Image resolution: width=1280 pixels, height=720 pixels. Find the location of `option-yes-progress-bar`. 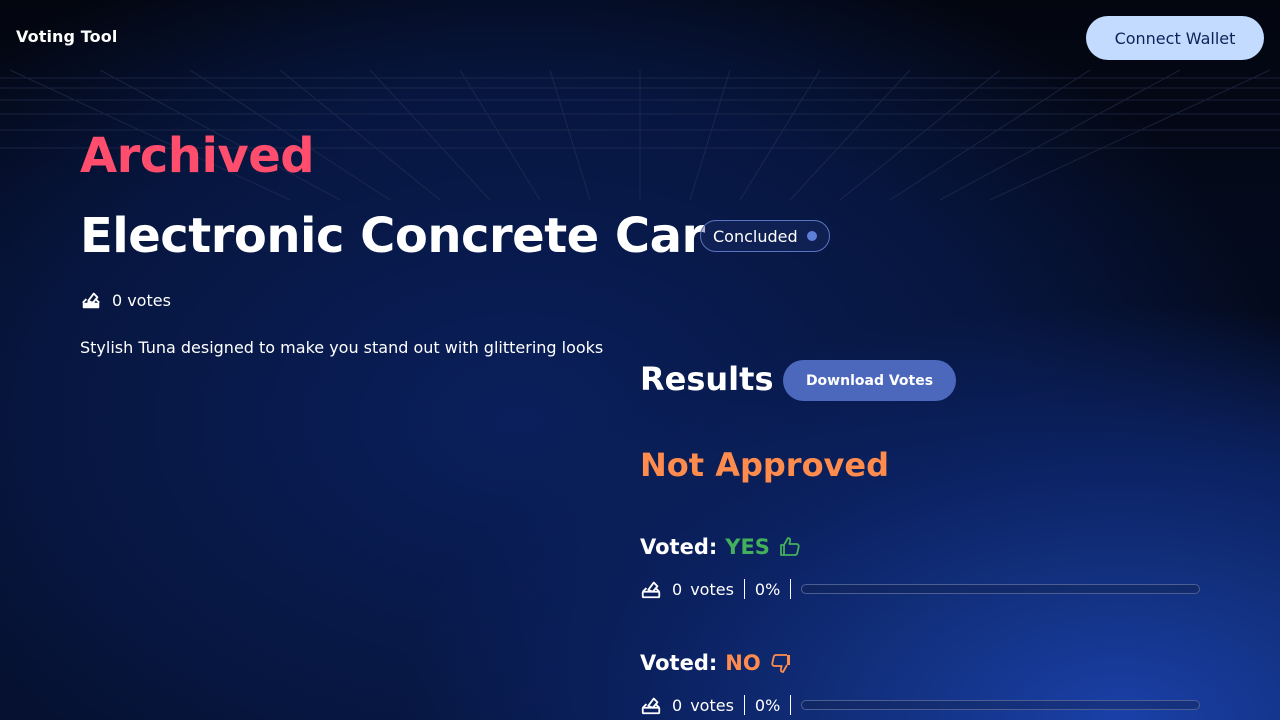

option-yes-progress-bar is located at coordinates (1000, 589).